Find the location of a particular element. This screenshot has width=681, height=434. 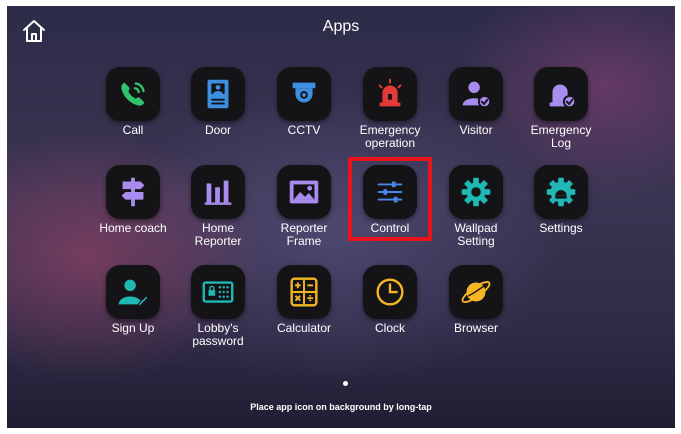

app-label: Reporter Frame is located at coordinates (304, 234).